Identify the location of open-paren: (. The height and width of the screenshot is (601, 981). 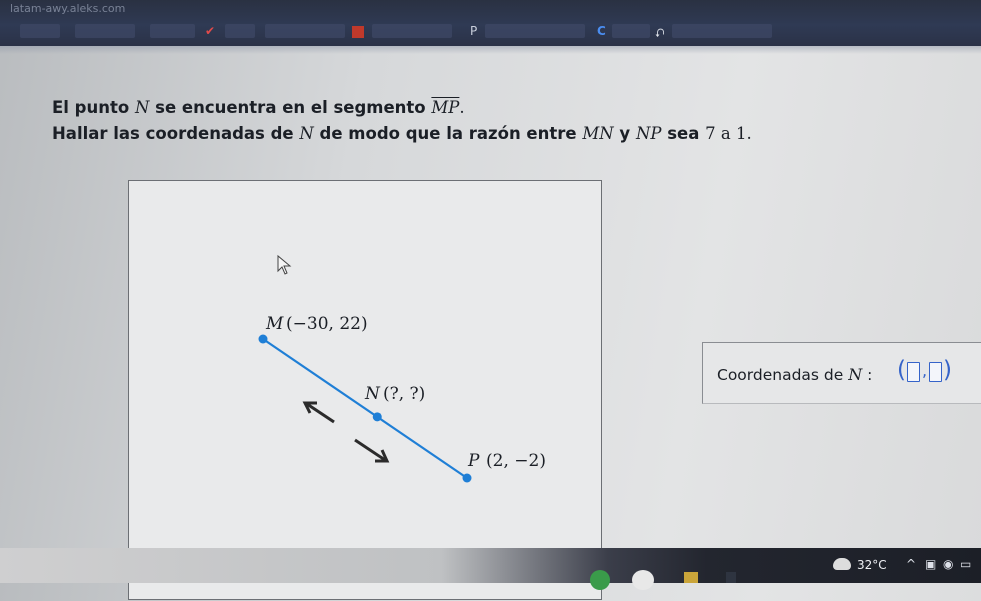
(901, 370).